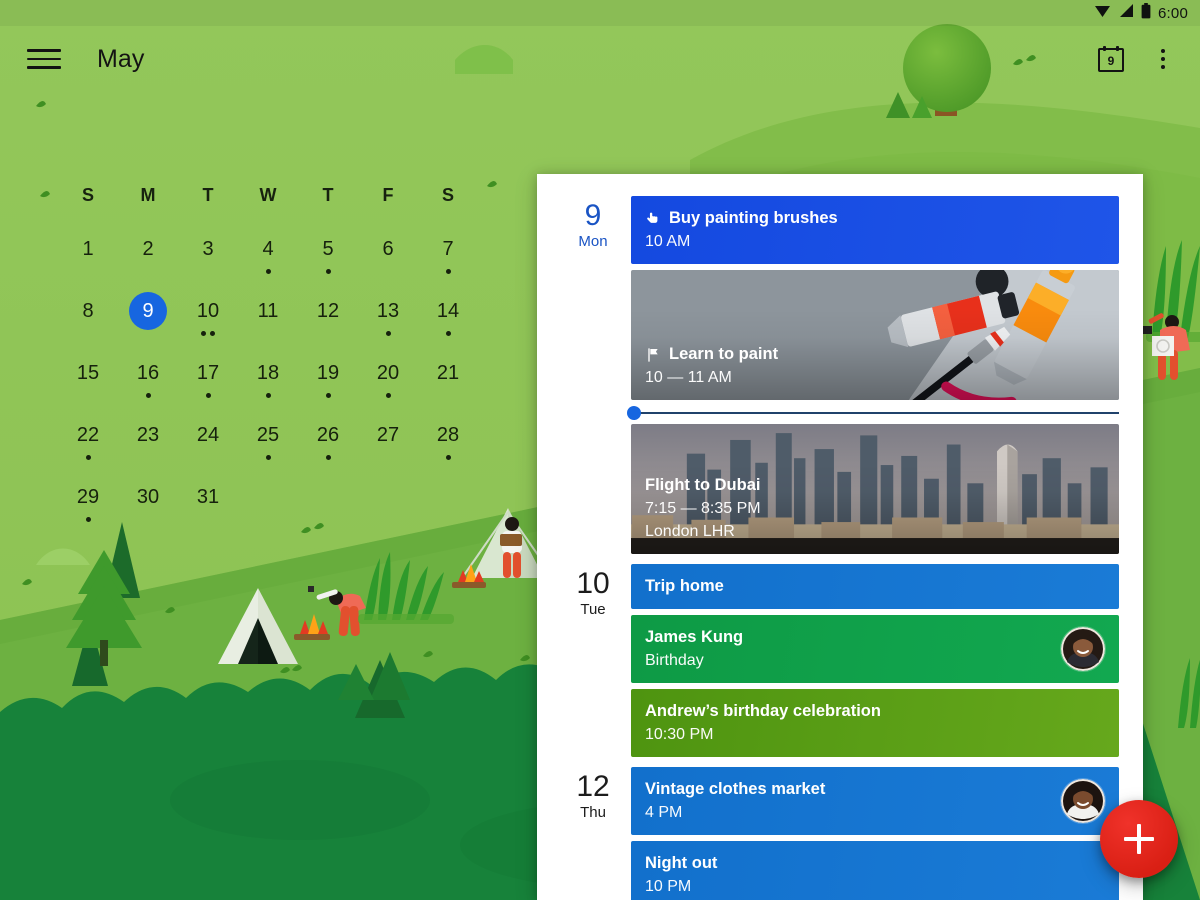  Describe the element at coordinates (208, 311) in the screenshot. I see `month-day-number: 10` at that location.